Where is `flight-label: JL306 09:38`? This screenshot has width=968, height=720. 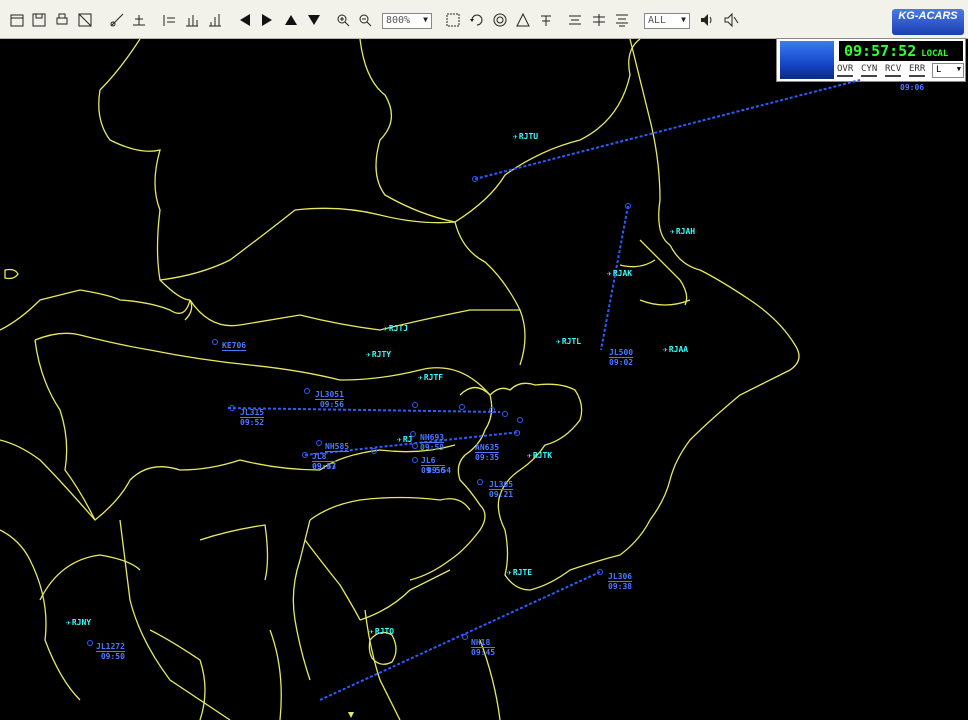 flight-label: JL306 09:38 is located at coordinates (620, 581).